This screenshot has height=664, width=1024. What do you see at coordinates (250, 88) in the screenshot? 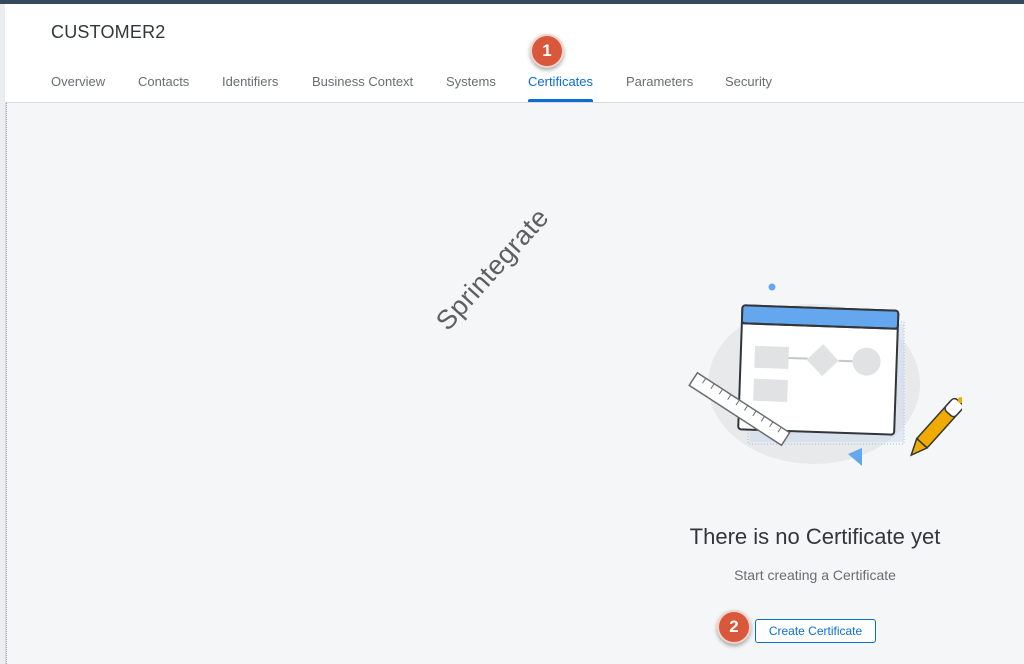
I see `tab-identifiers: Identifiers` at bounding box center [250, 88].